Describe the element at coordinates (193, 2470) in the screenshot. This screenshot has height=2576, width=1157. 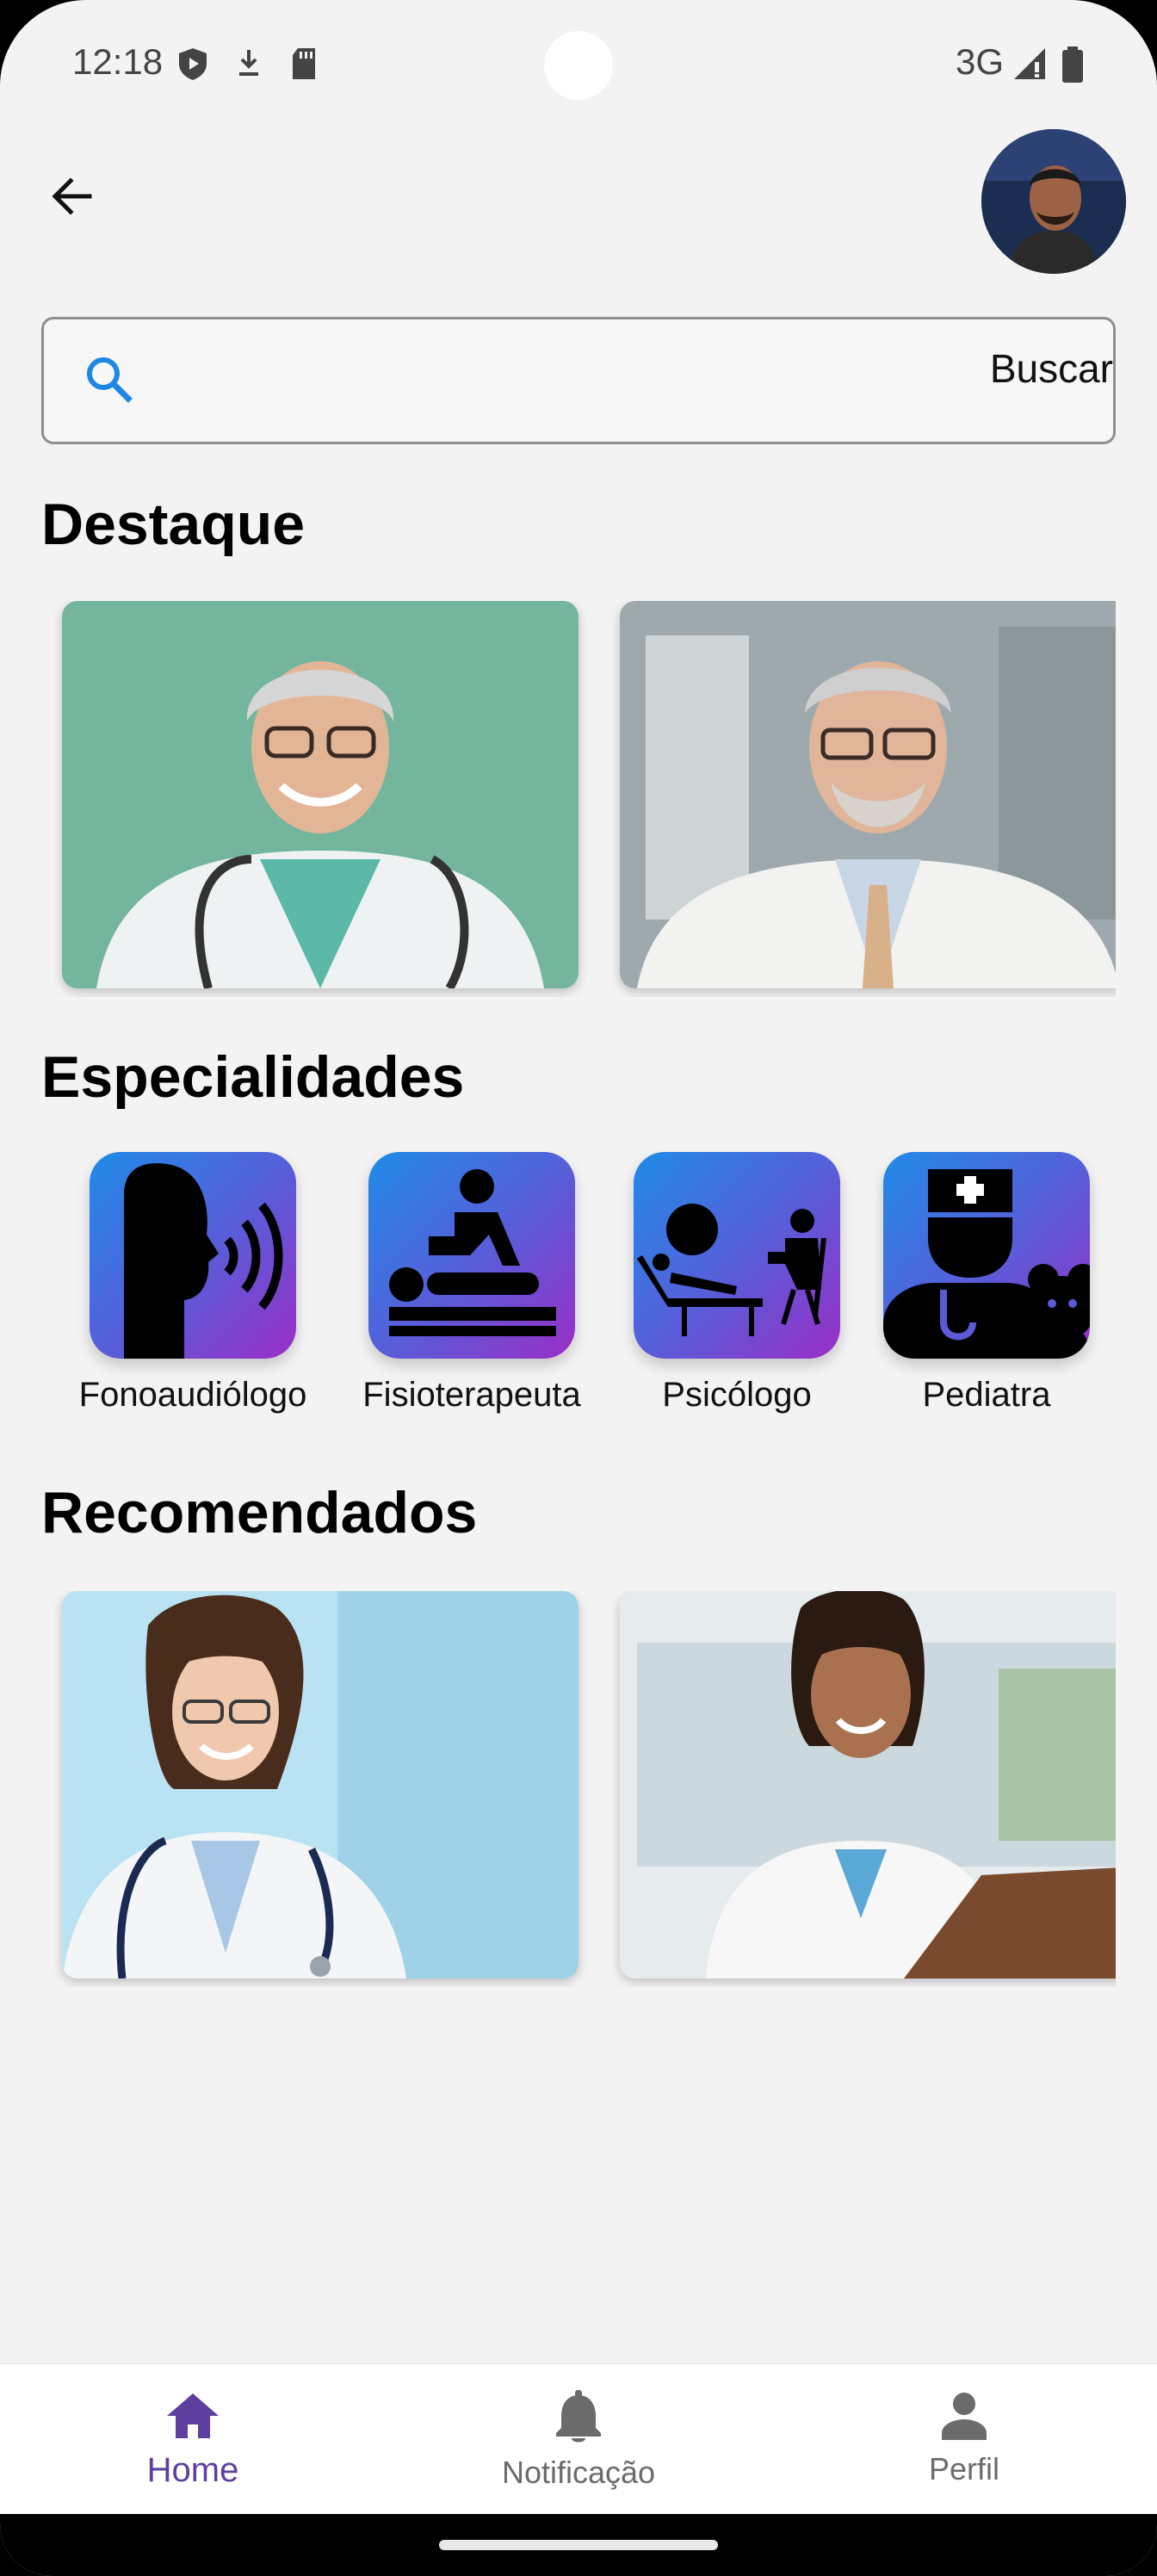
I see `nav-label: Home` at that location.